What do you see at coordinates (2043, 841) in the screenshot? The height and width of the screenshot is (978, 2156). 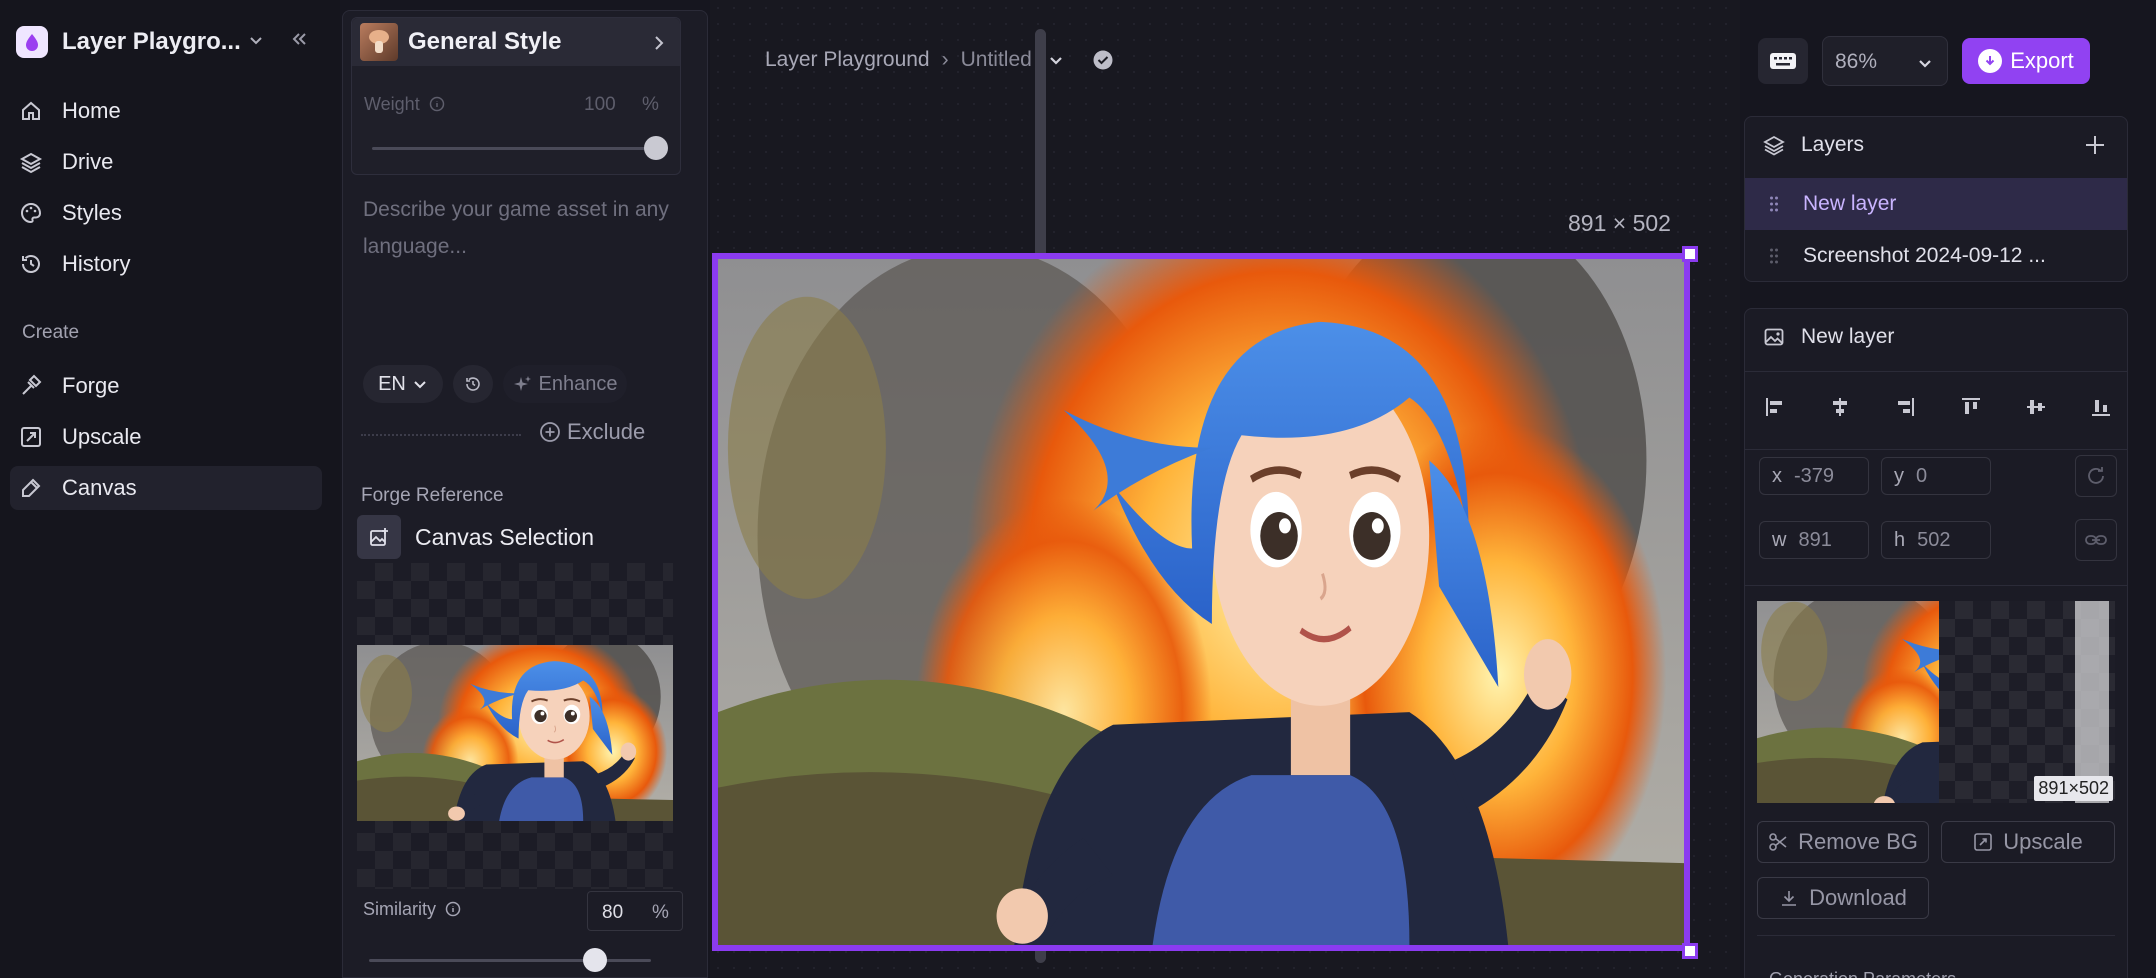 I see `upscale-label: Upscale` at bounding box center [2043, 841].